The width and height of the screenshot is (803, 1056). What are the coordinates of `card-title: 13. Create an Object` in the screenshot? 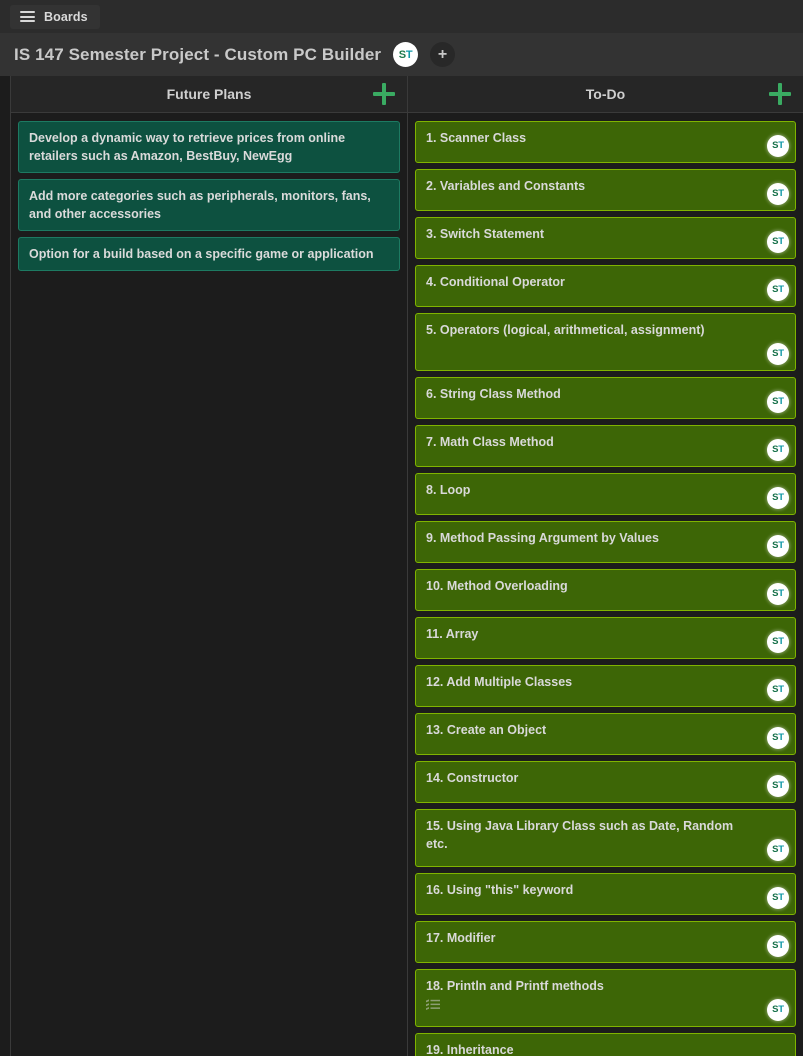 It's located at (486, 730).